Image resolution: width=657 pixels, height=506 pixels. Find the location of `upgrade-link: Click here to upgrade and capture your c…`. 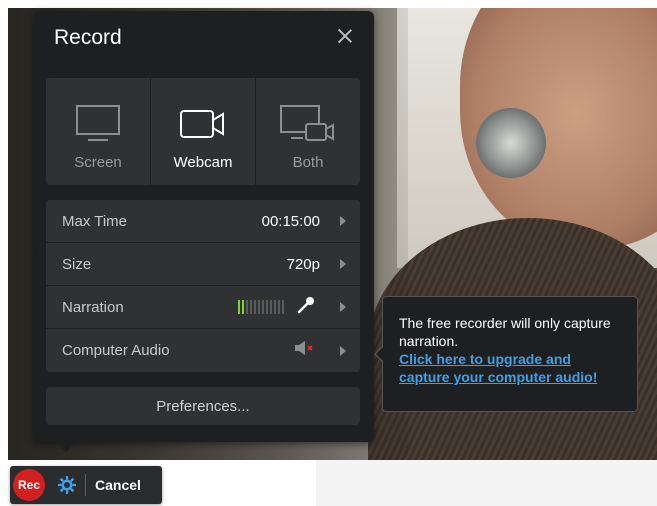

upgrade-link: Click here to upgrade and capture your c… is located at coordinates (510, 368).